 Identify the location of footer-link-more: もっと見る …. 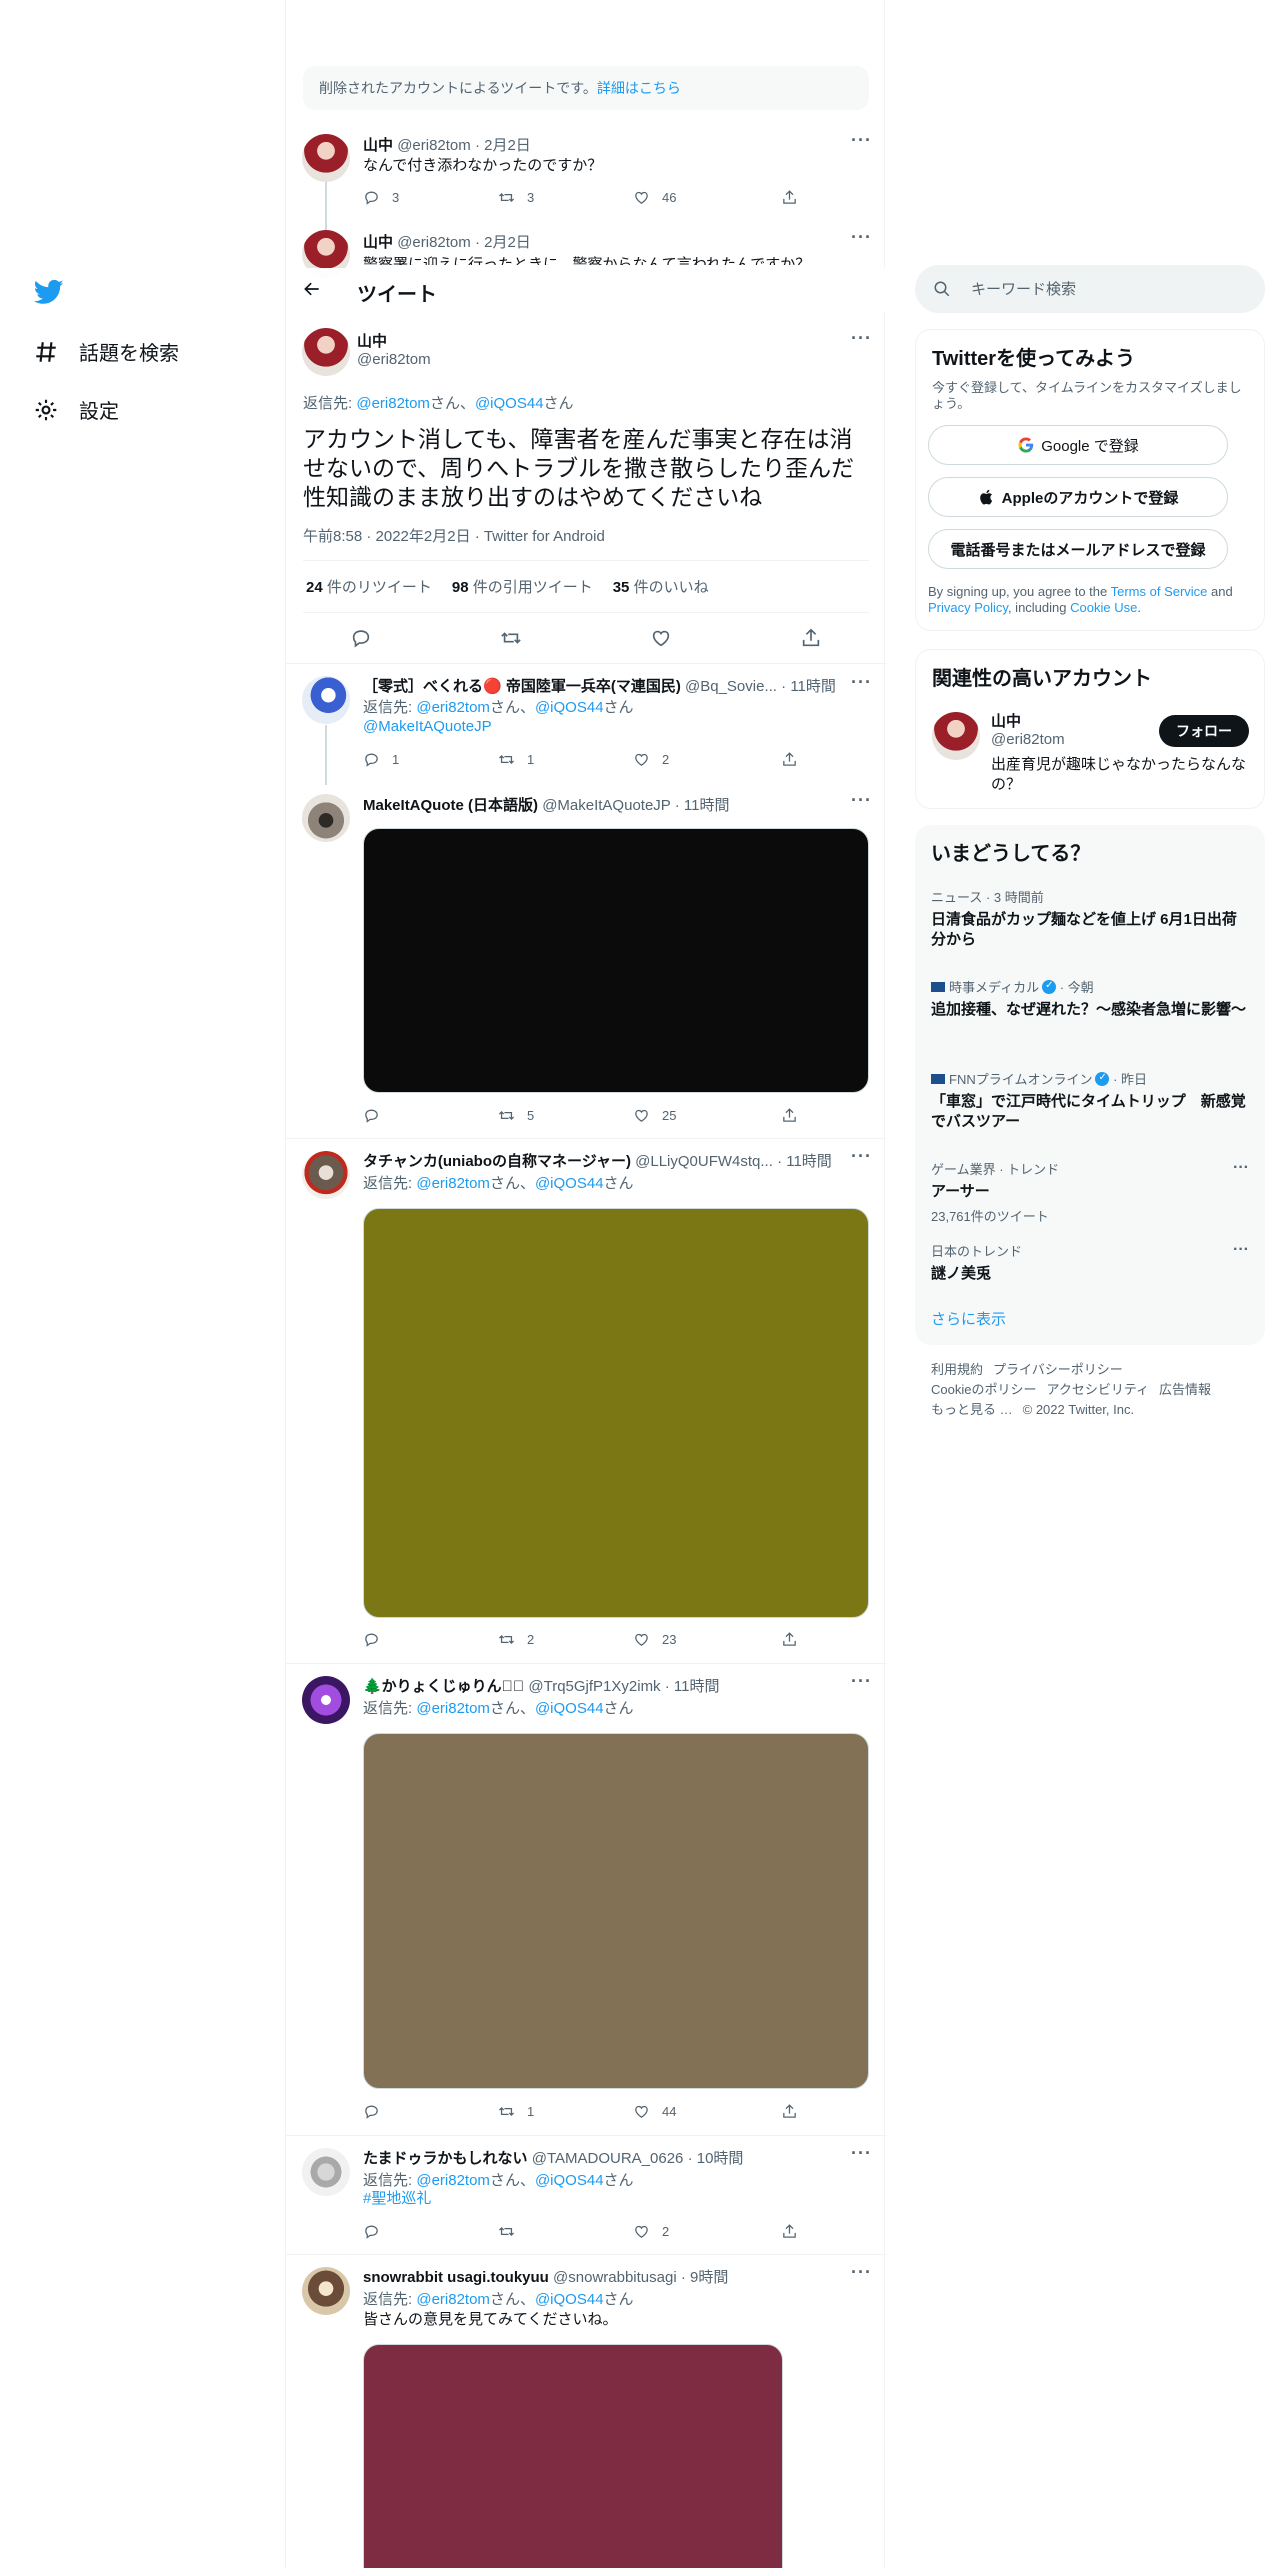
(972, 1409).